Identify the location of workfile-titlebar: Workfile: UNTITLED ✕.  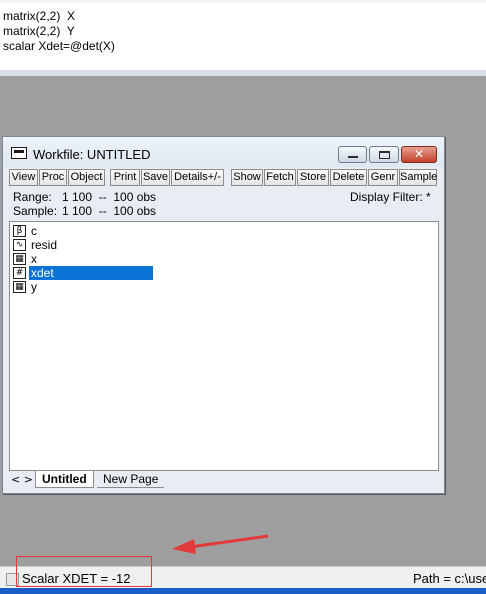
(223, 152).